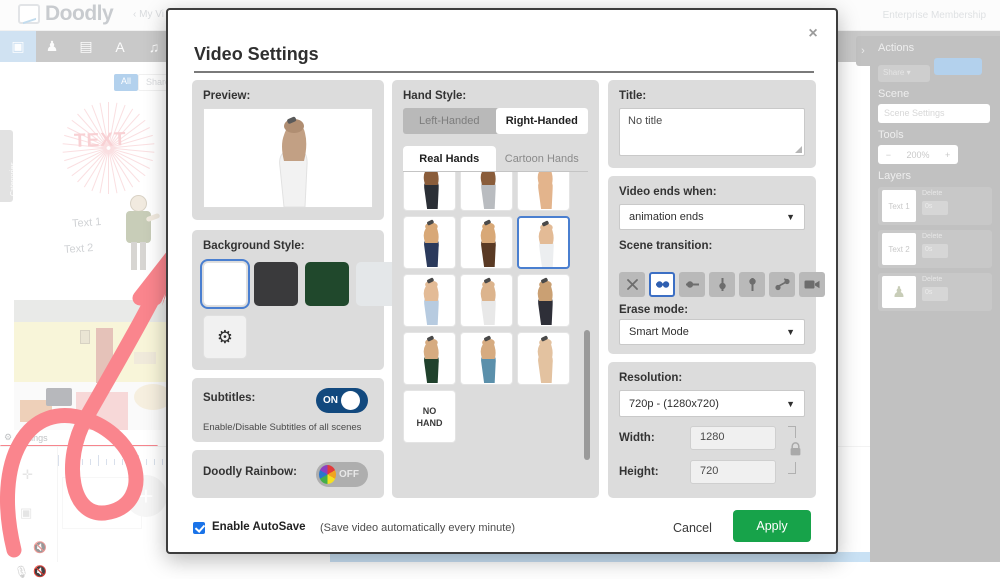  Describe the element at coordinates (812, 284) in the screenshot. I see `transition-camera-icon` at that location.